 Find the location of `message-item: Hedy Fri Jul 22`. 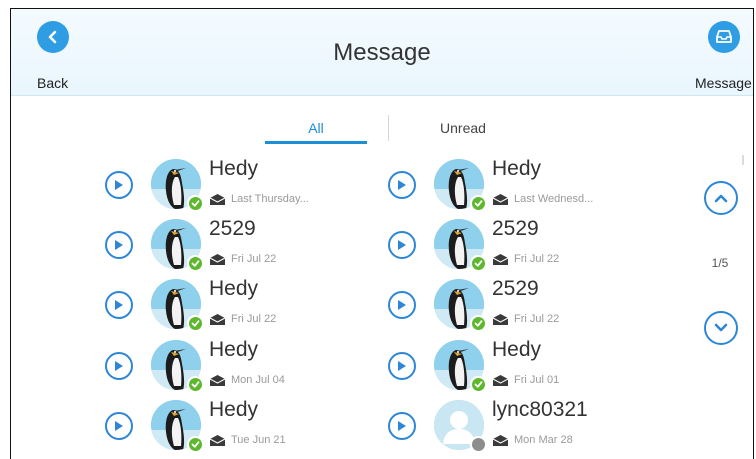

message-item: Hedy Fri Jul 22 is located at coordinates (245, 306).